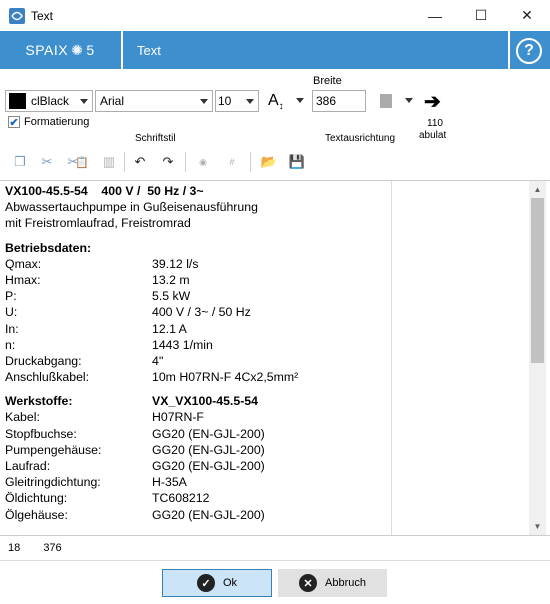 The height and width of the screenshot is (604, 550). Describe the element at coordinates (22, 417) in the screenshot. I see `field-label: Kabel:` at that location.